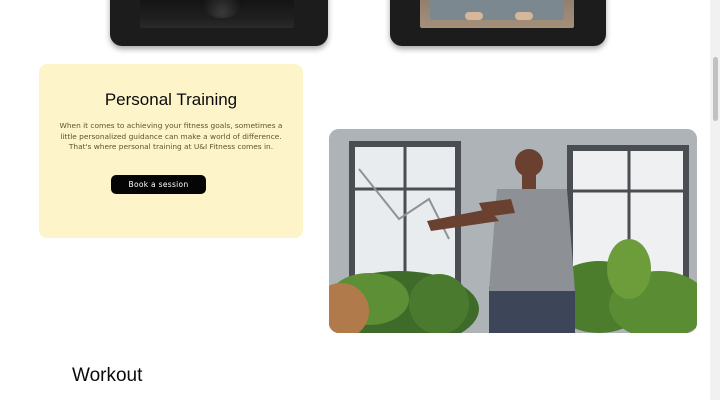 Image resolution: width=720 pixels, height=400 pixels. What do you see at coordinates (171, 99) in the screenshot?
I see `personal-training-title: Personal Training` at bounding box center [171, 99].